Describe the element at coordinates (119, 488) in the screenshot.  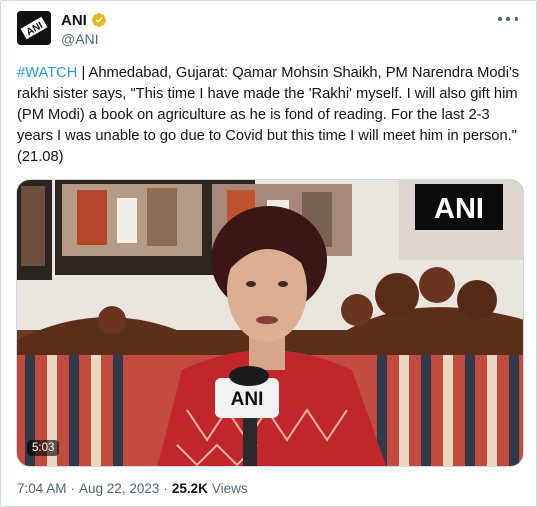
I see `tweet-date: Aug 22, 2023` at that location.